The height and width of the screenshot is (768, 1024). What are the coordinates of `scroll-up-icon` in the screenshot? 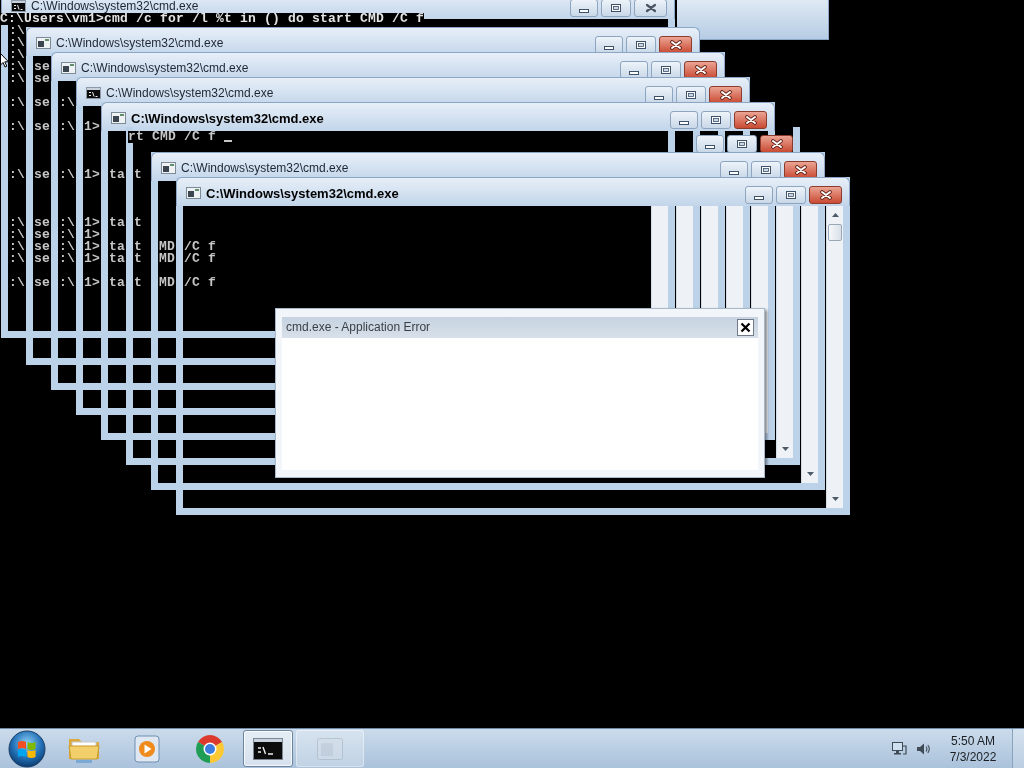 It's located at (835, 215).